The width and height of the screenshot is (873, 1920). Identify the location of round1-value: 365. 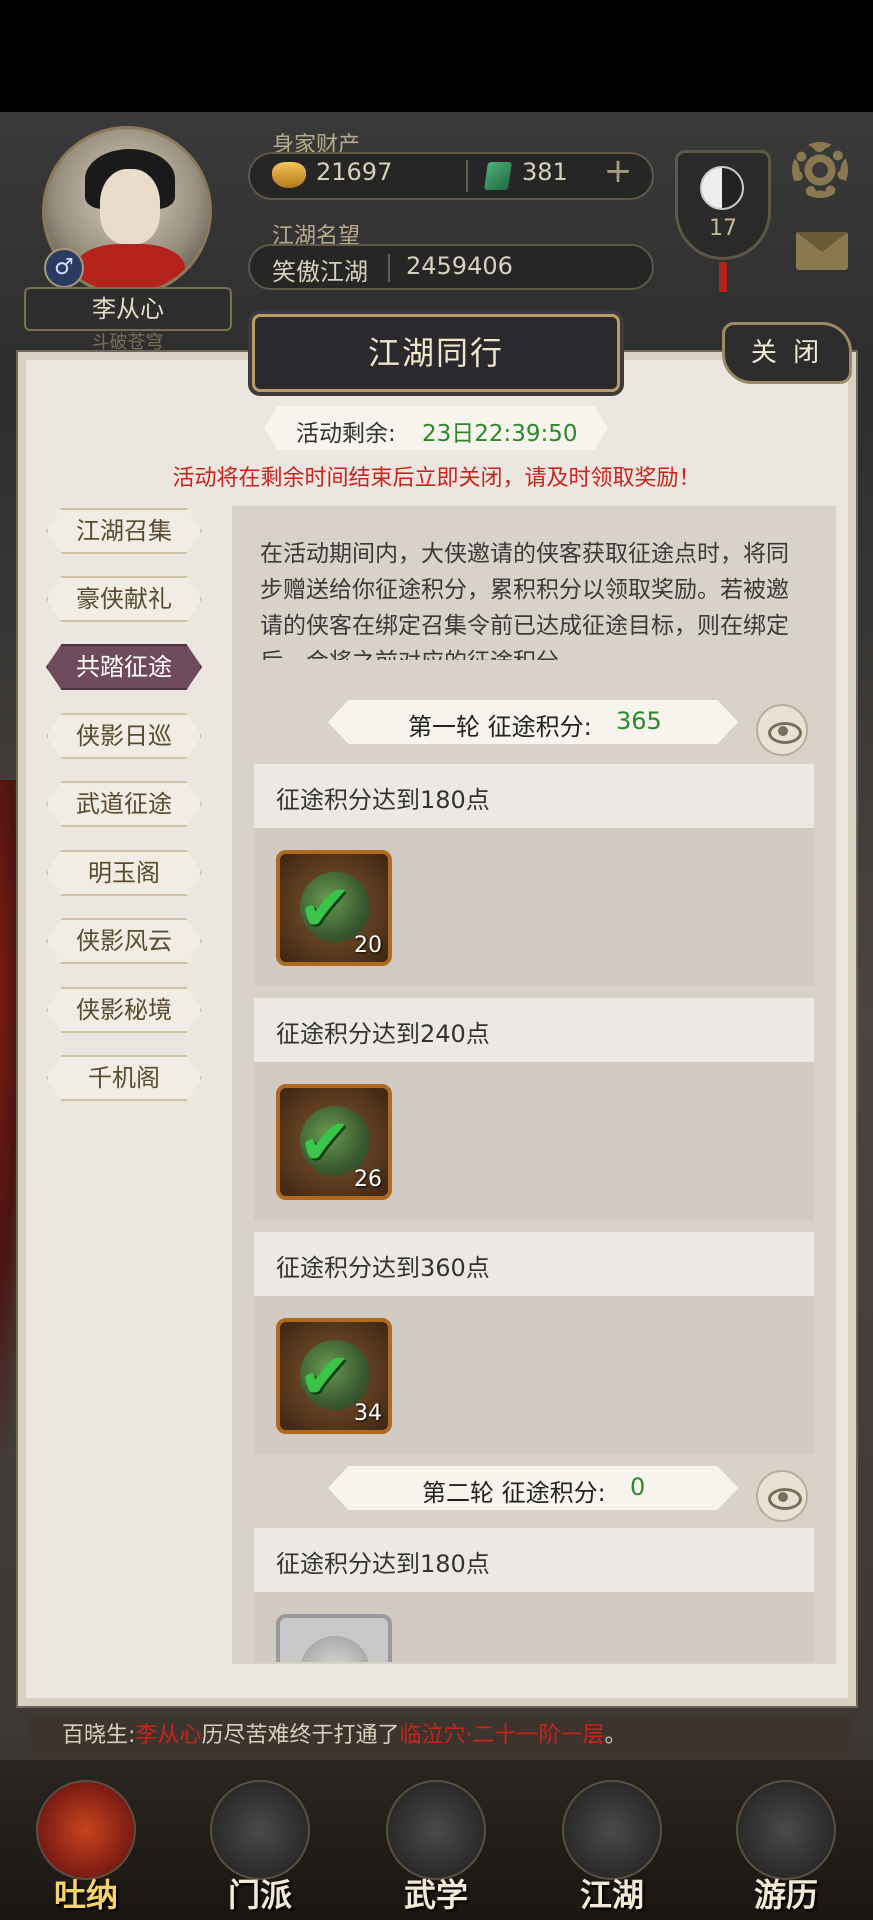
(639, 721).